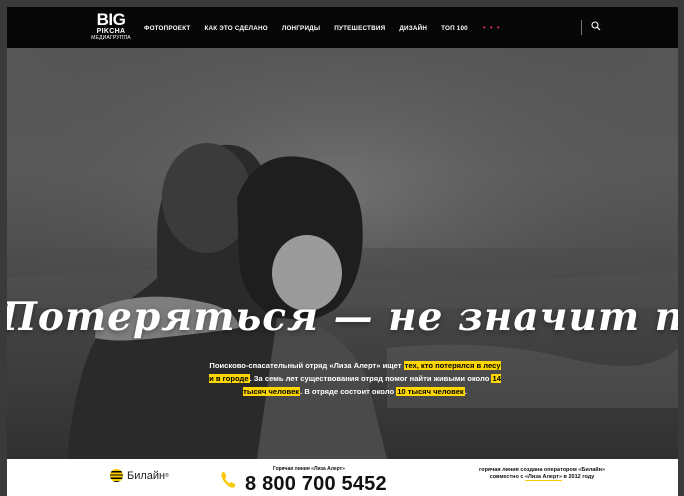 The height and width of the screenshot is (496, 684). What do you see at coordinates (228, 480) in the screenshot?
I see `phone-icon` at bounding box center [228, 480].